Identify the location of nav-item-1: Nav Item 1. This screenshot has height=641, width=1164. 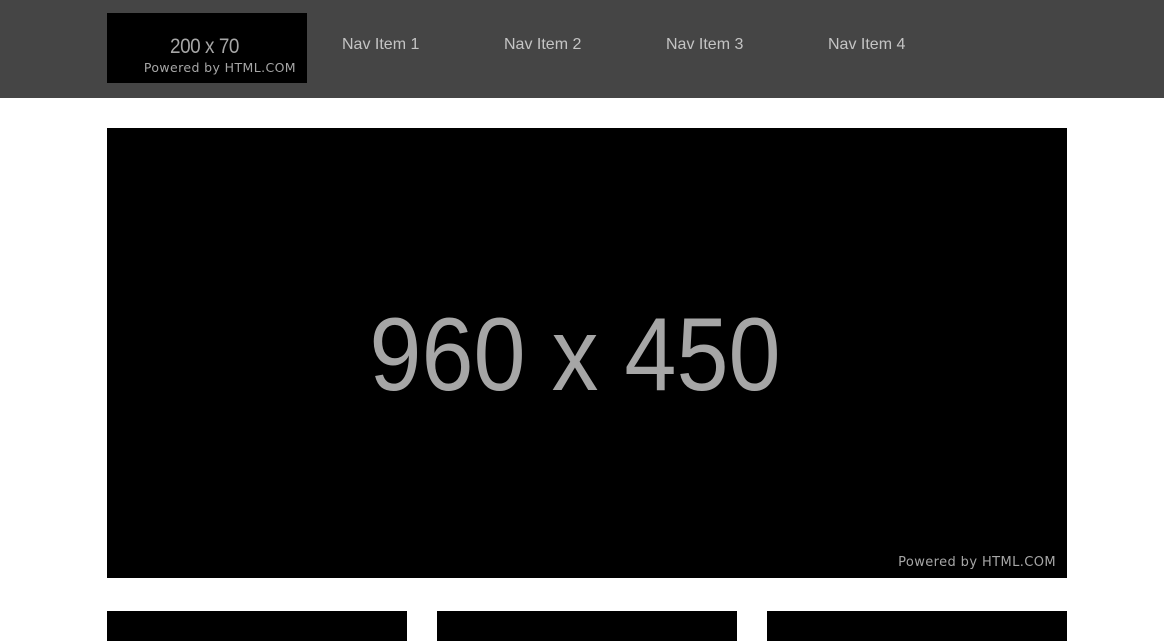
(380, 45).